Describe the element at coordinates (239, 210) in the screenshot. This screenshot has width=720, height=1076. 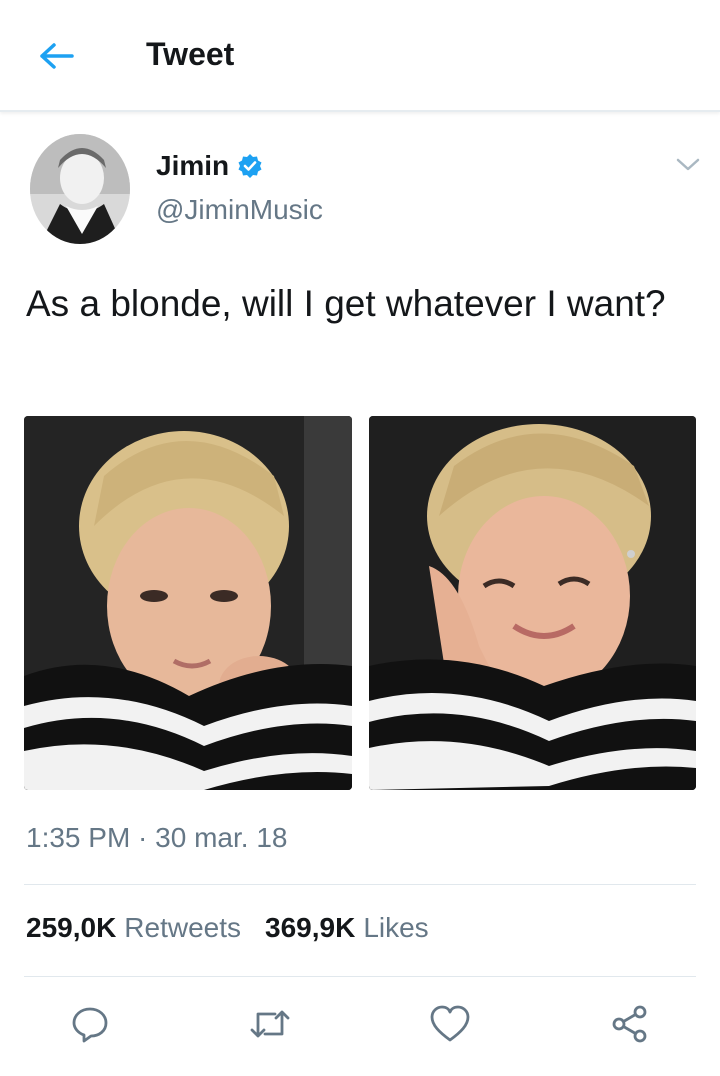
I see `author-handle: @JiminMusic` at that location.